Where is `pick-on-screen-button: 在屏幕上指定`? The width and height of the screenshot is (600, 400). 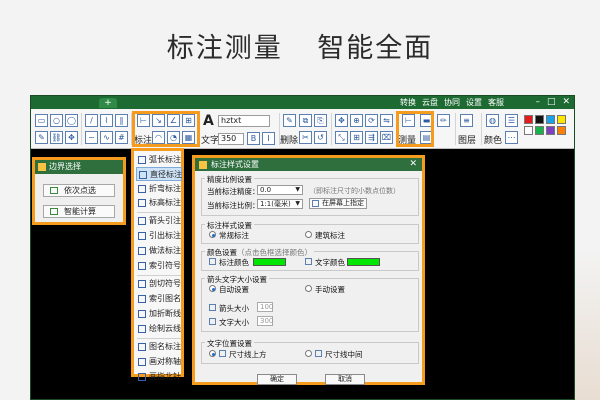 pick-on-screen-button: 在屏幕上指定 is located at coordinates (338, 203).